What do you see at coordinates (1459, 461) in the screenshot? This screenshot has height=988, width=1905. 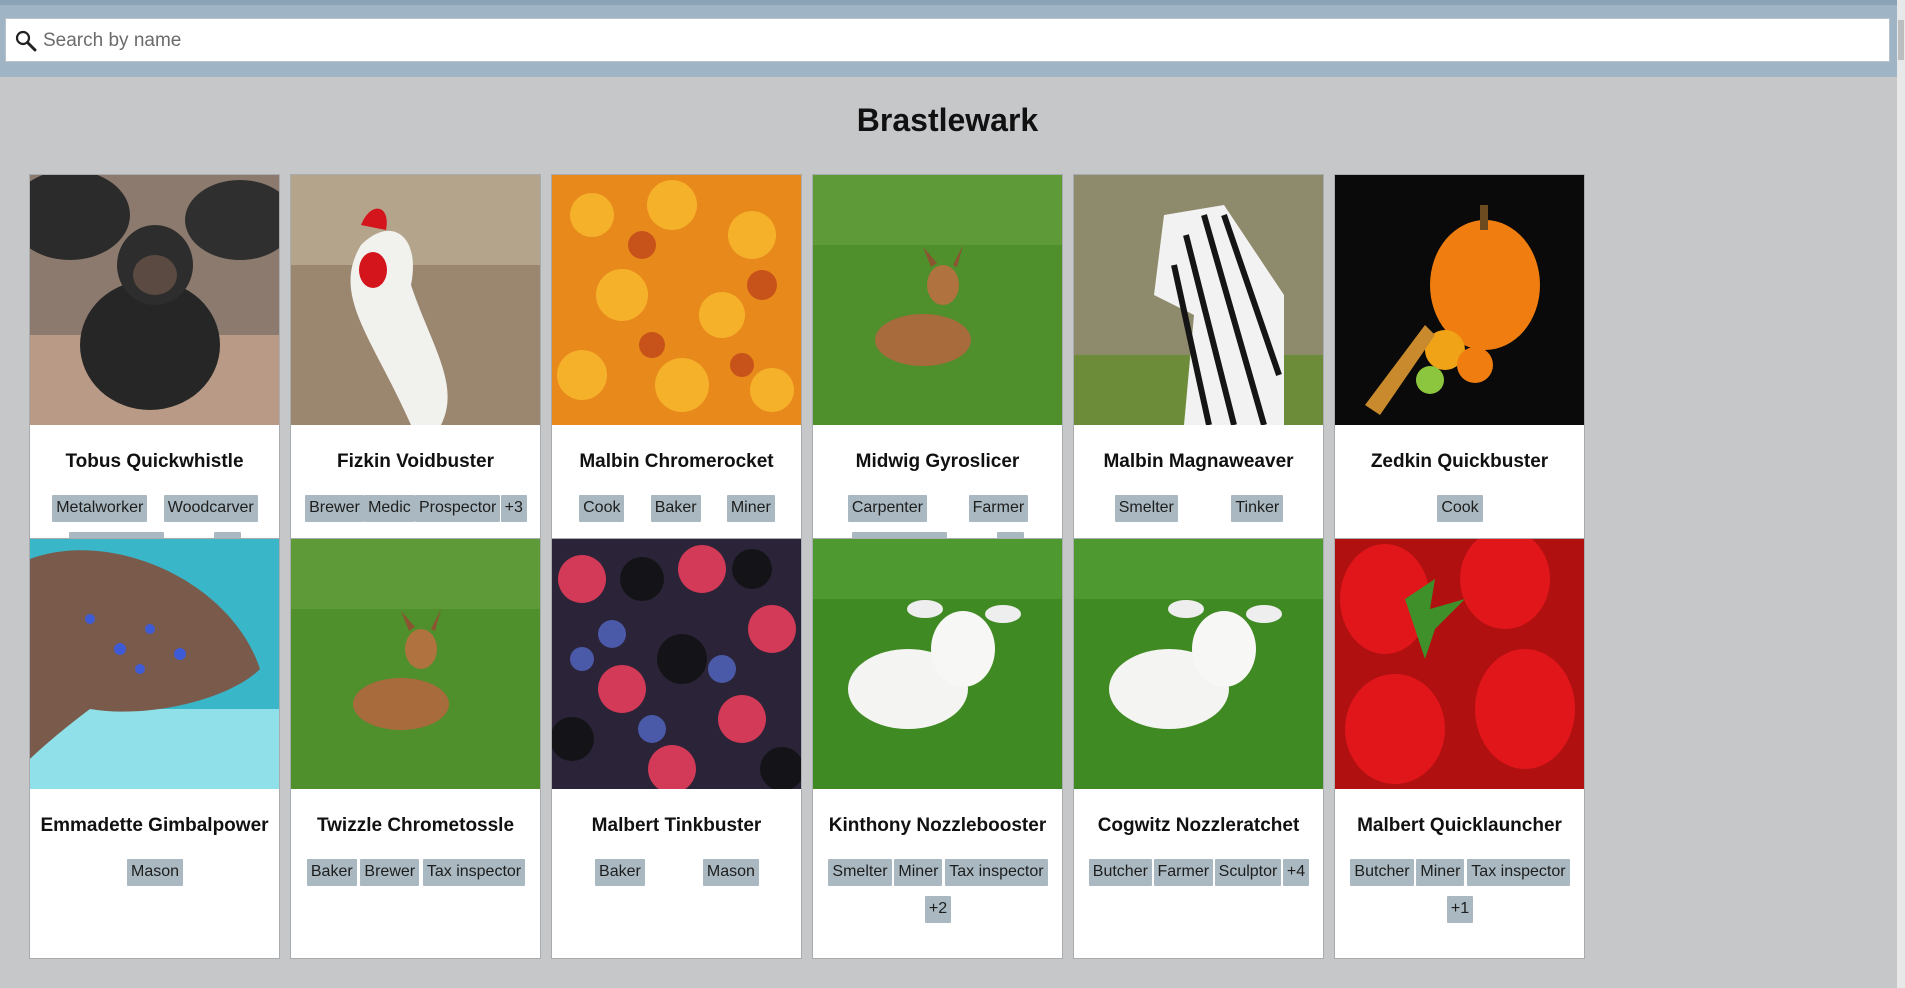 I see `gnome-name: Zedkin Quickbuster` at bounding box center [1459, 461].